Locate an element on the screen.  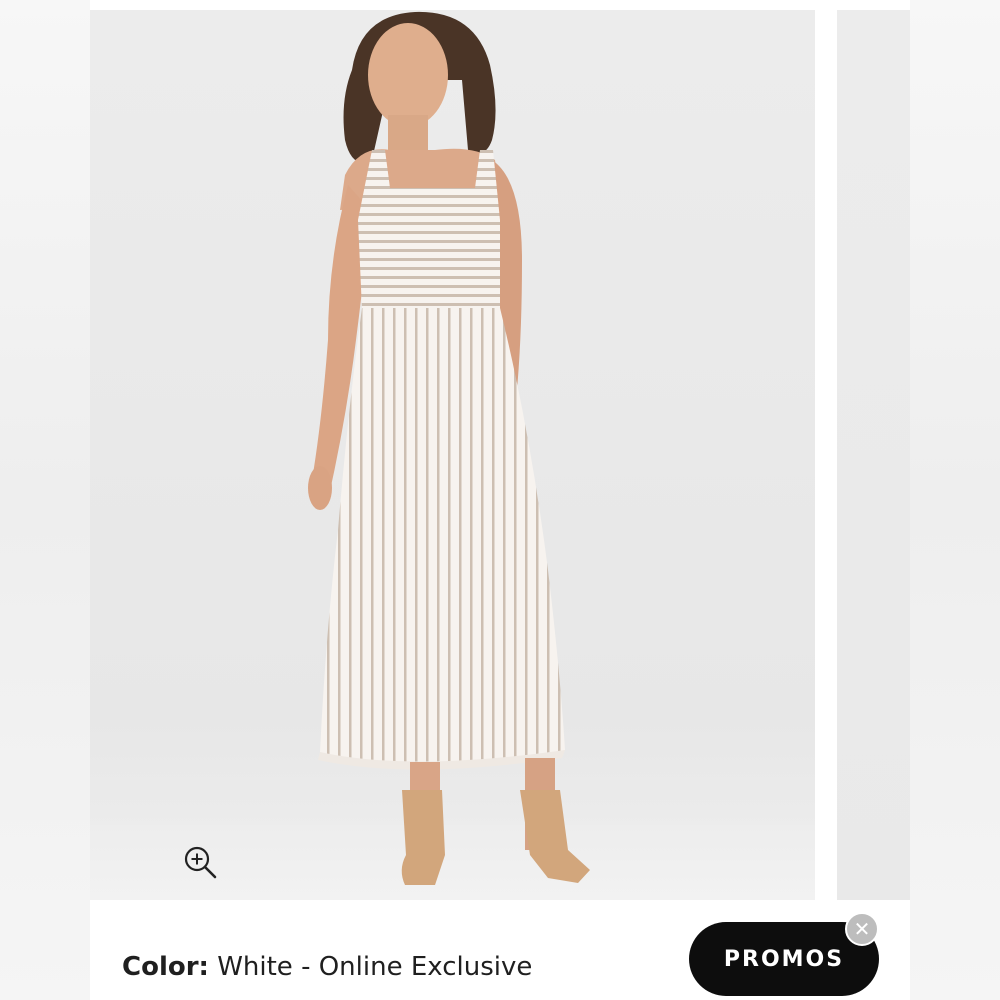
color-selection-text: Color: White - Online Exclusive is located at coordinates (327, 967).